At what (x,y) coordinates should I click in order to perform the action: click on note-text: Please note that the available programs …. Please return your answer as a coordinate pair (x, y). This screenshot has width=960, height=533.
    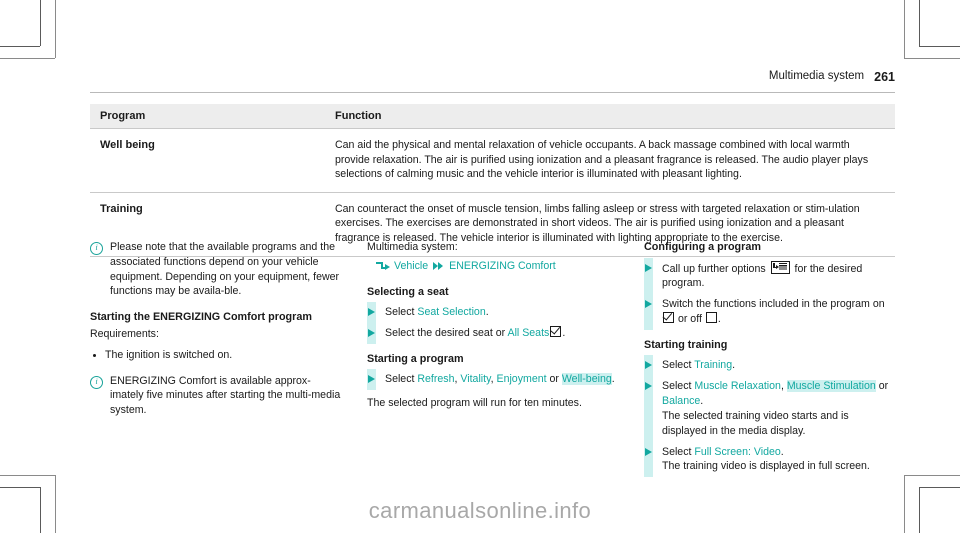
    Looking at the image, I should click on (225, 269).